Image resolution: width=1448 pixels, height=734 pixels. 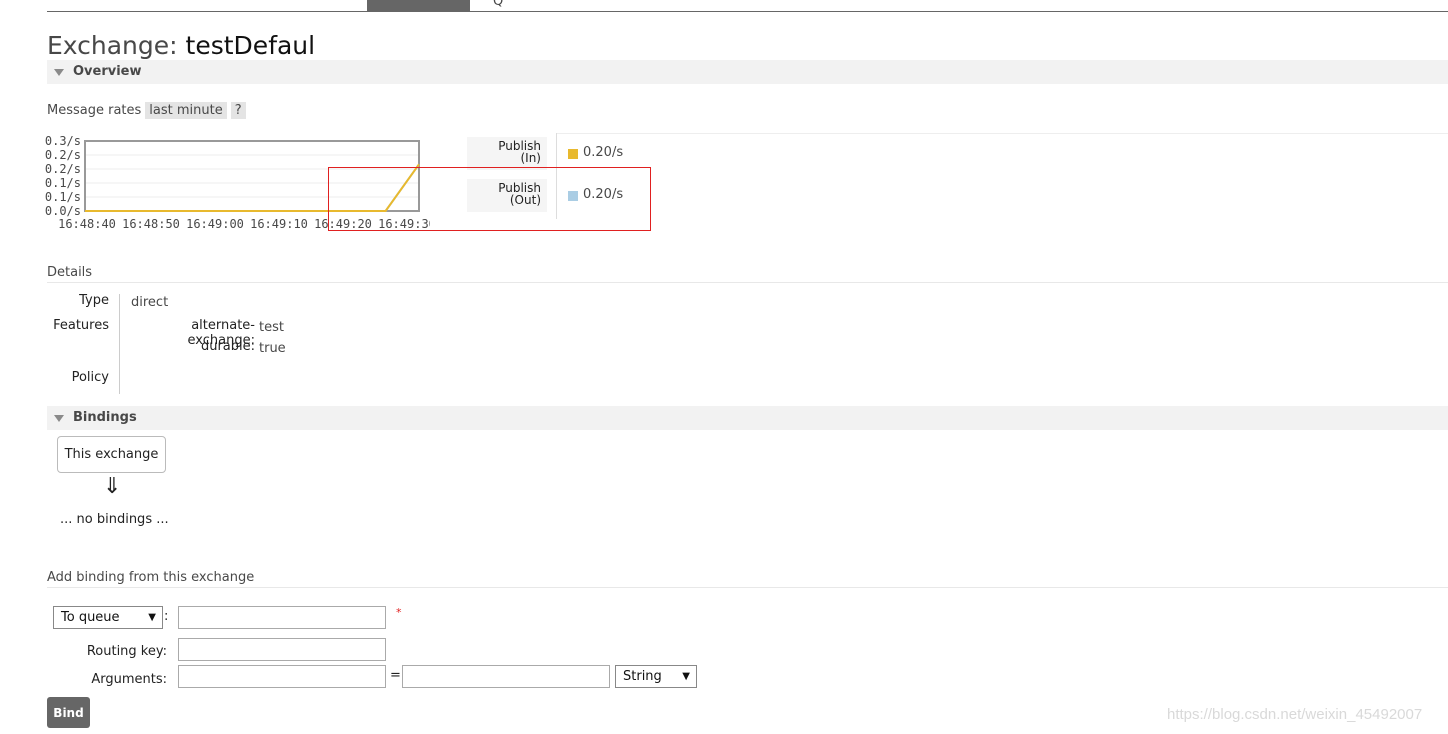 What do you see at coordinates (107, 71) in the screenshot?
I see `overview-section-label: Overview` at bounding box center [107, 71].